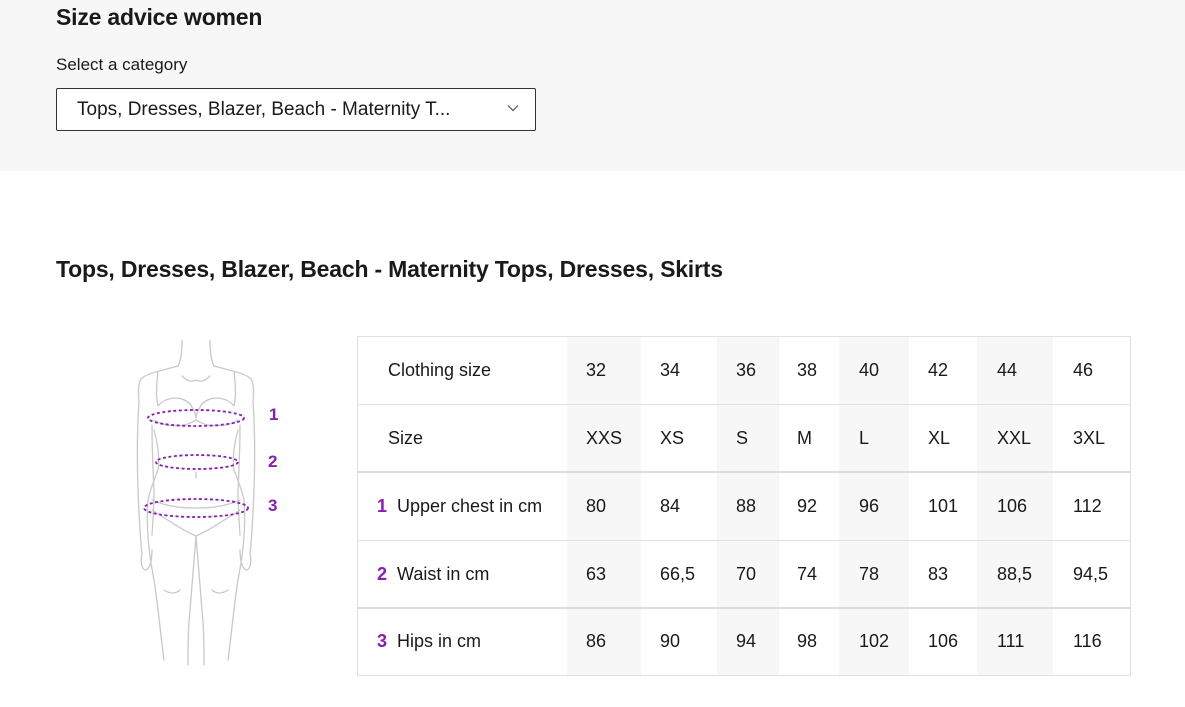 The image size is (1185, 707). I want to click on table-cell: 92, so click(807, 506).